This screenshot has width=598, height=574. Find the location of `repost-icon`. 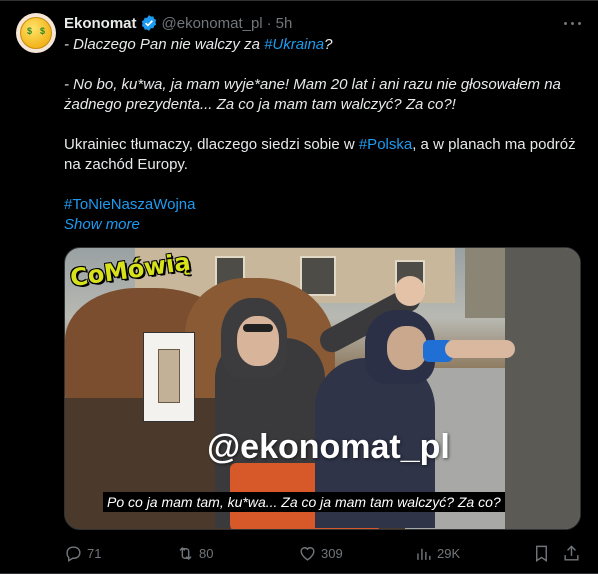

repost-icon is located at coordinates (185, 553).